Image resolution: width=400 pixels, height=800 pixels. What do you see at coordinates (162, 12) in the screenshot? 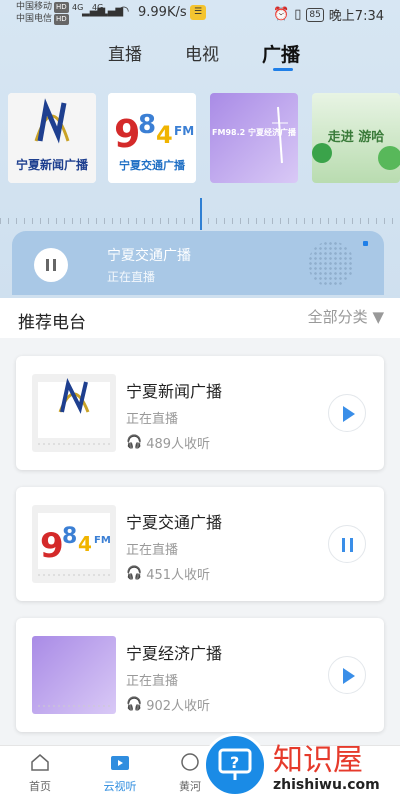
I see `network-speed: 9.99K/s` at bounding box center [162, 12].